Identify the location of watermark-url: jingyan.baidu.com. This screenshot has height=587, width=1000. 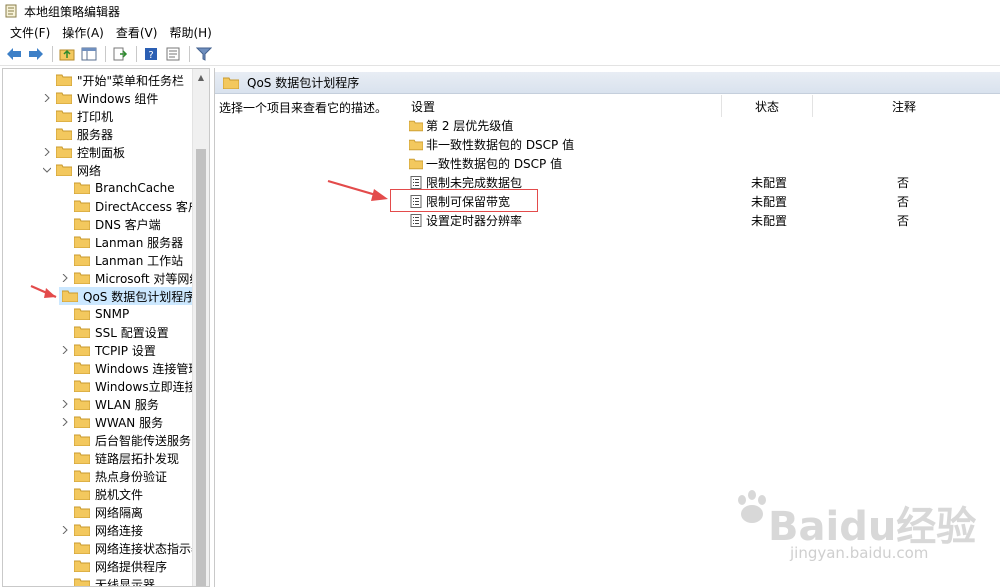
(859, 553).